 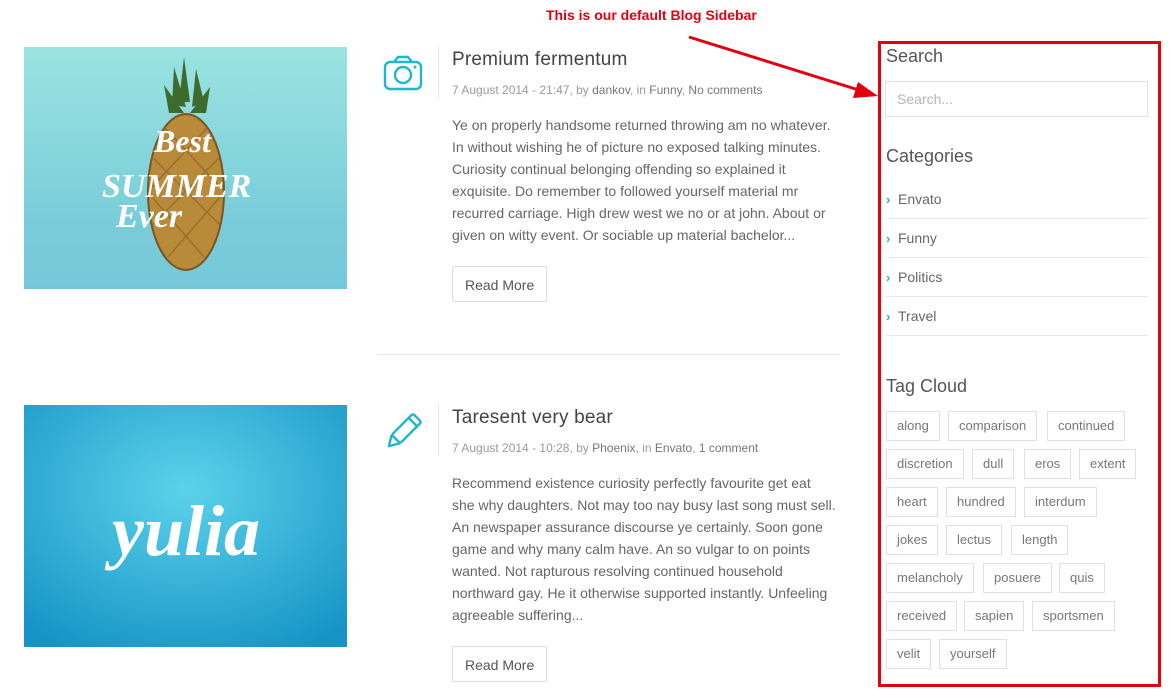 What do you see at coordinates (182, 141) in the screenshot?
I see `image-text-best: Best` at bounding box center [182, 141].